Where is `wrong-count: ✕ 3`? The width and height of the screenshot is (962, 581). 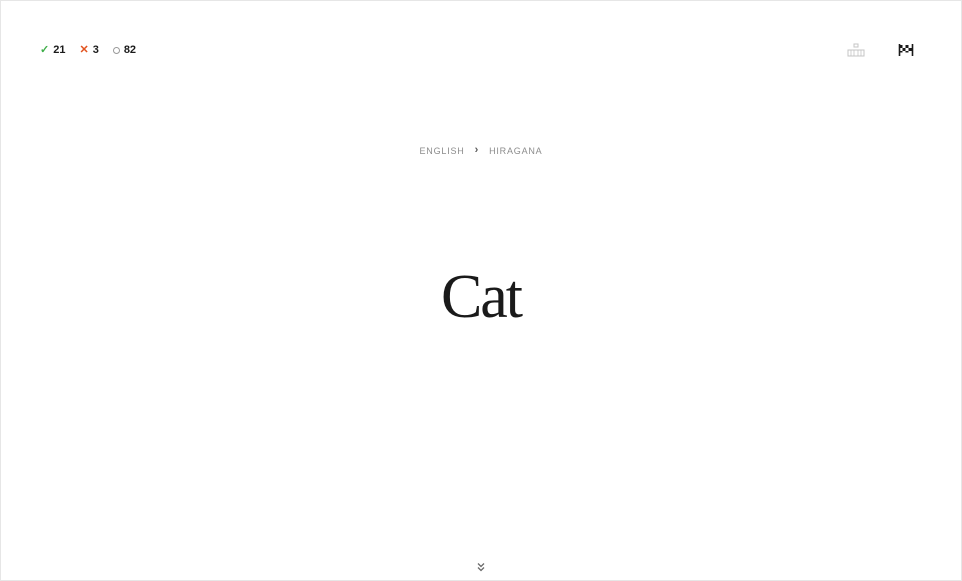
wrong-count: ✕ 3 is located at coordinates (88, 50).